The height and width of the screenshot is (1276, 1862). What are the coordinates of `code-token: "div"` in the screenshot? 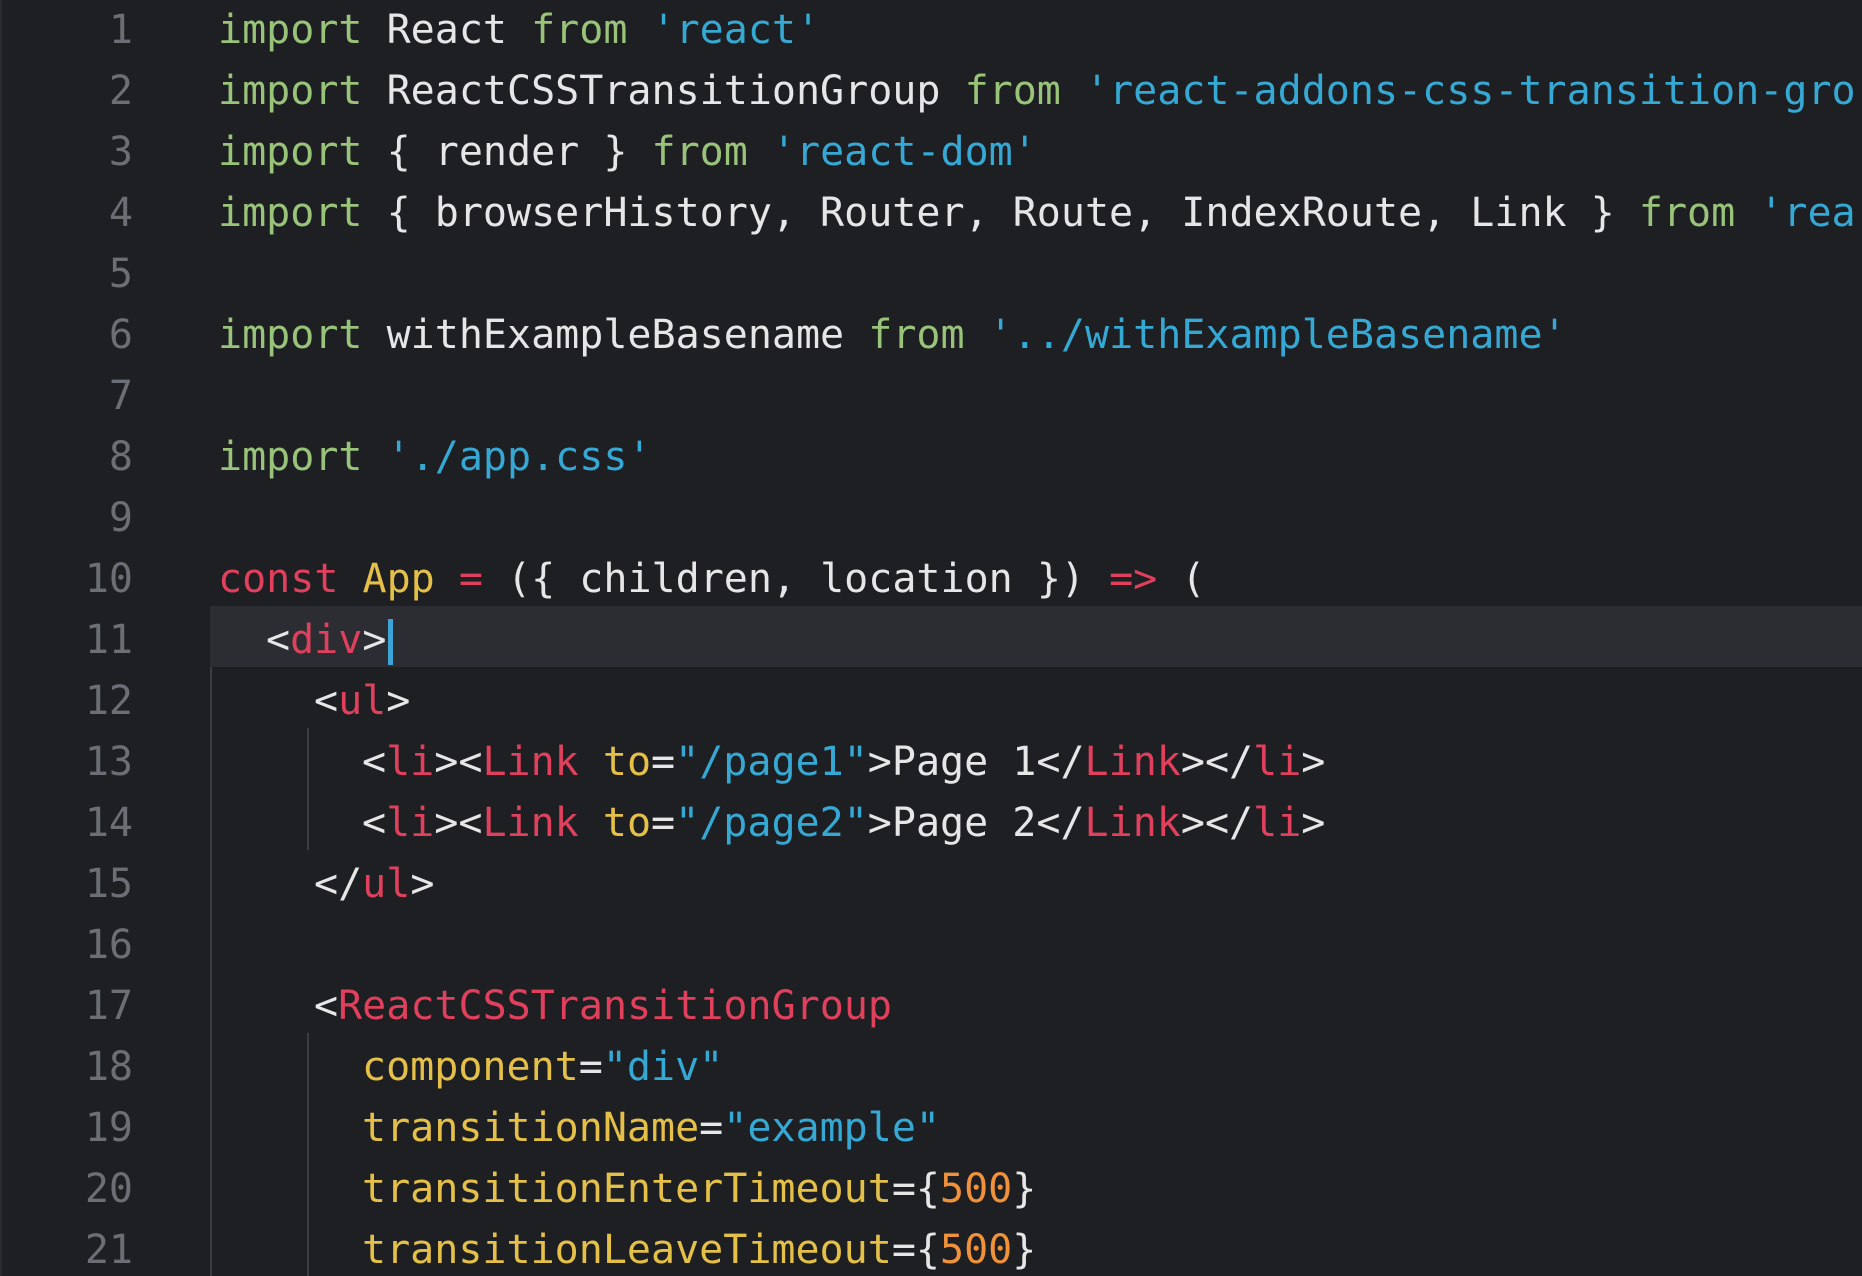 It's located at (663, 1067).